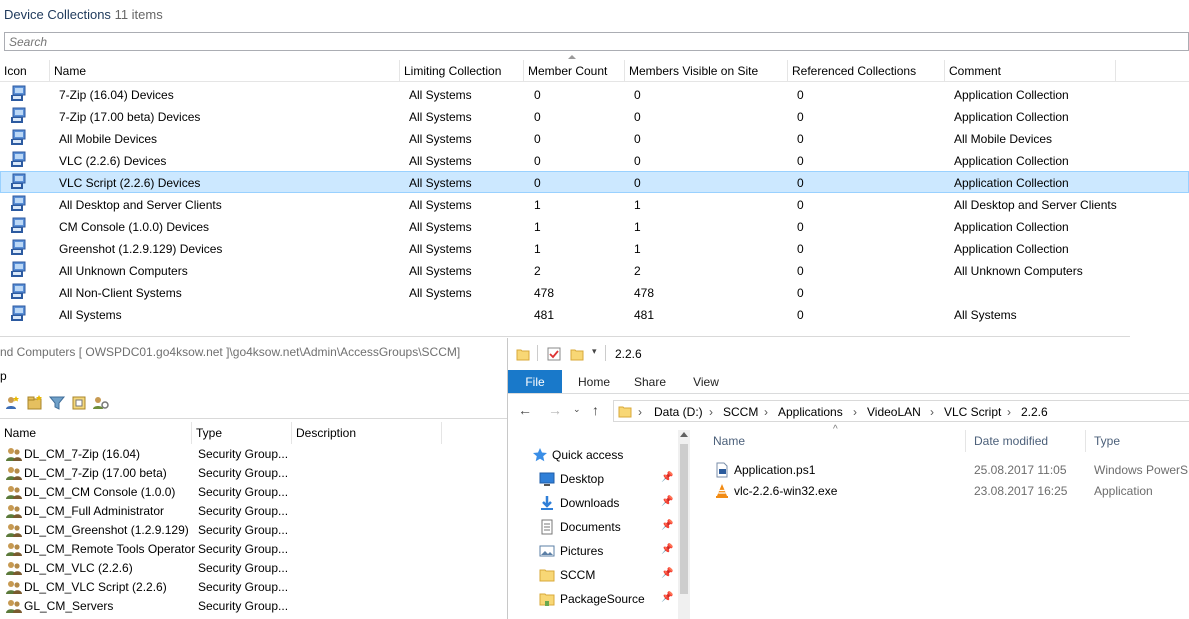  Describe the element at coordinates (3, 376) in the screenshot. I see `menu-fragment: p` at that location.